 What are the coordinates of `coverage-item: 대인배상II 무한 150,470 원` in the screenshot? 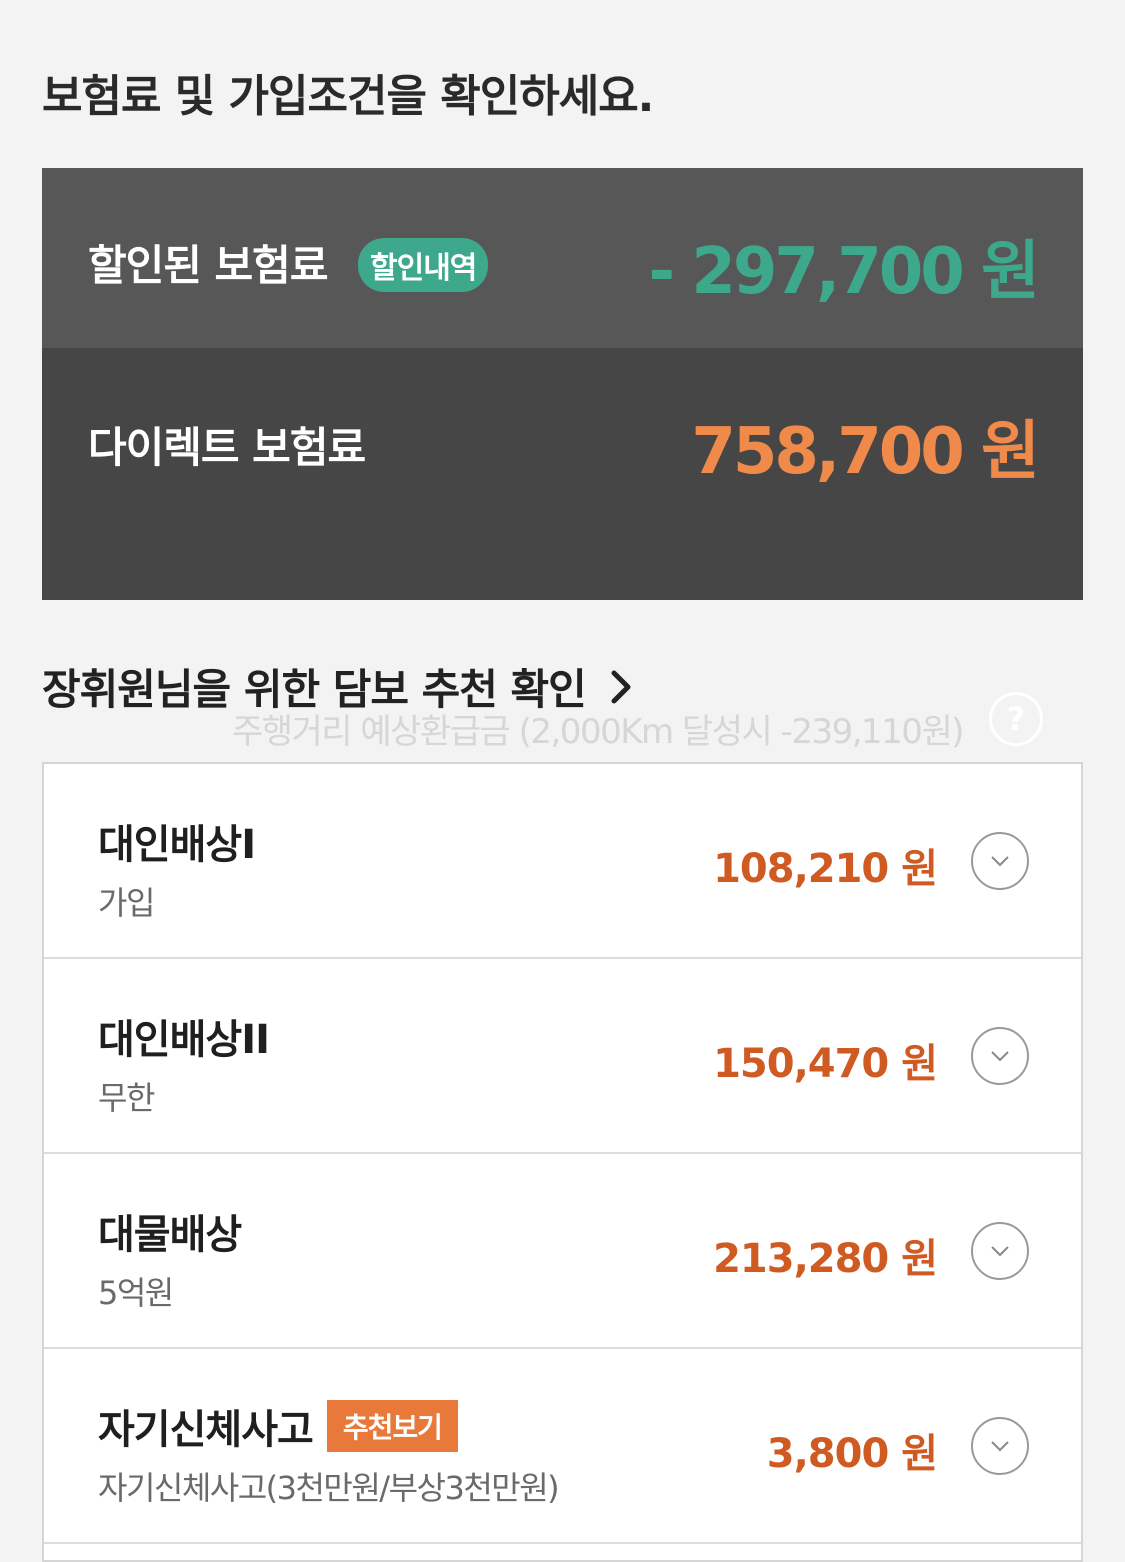 It's located at (562, 1056).